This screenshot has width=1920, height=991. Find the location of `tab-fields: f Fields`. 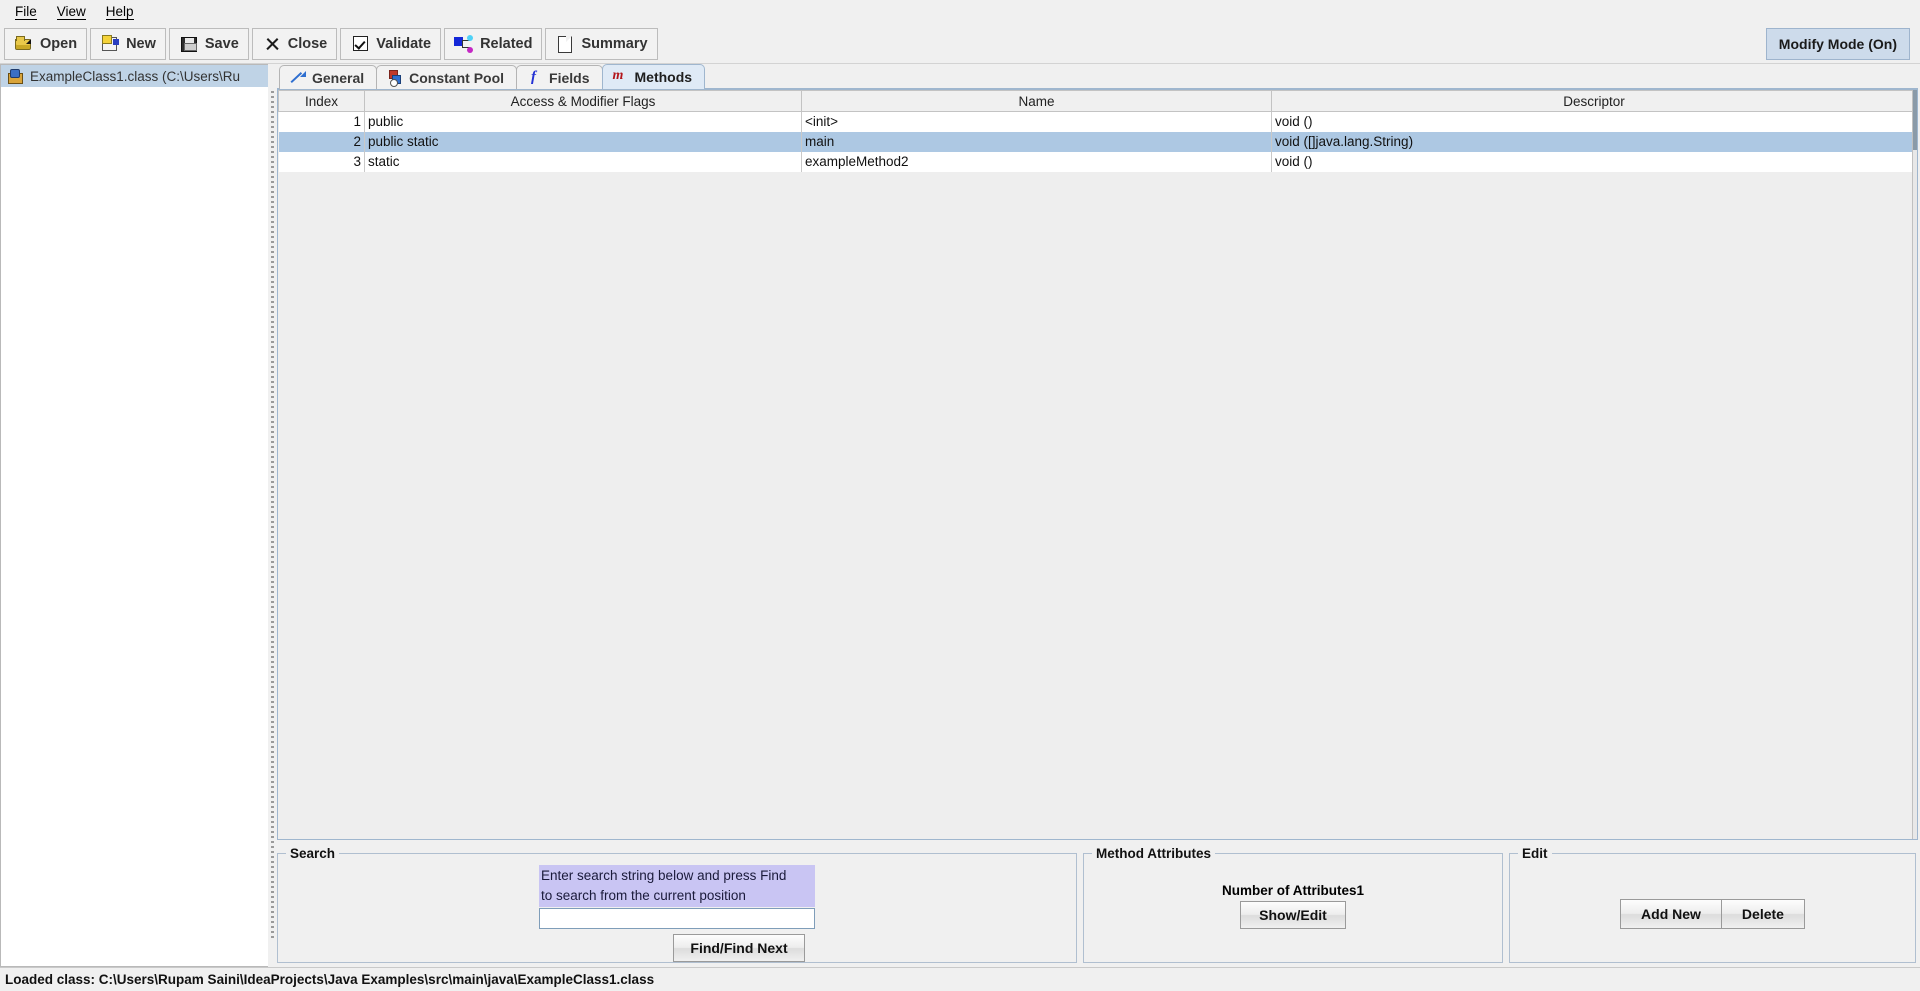

tab-fields: f Fields is located at coordinates (559, 77).